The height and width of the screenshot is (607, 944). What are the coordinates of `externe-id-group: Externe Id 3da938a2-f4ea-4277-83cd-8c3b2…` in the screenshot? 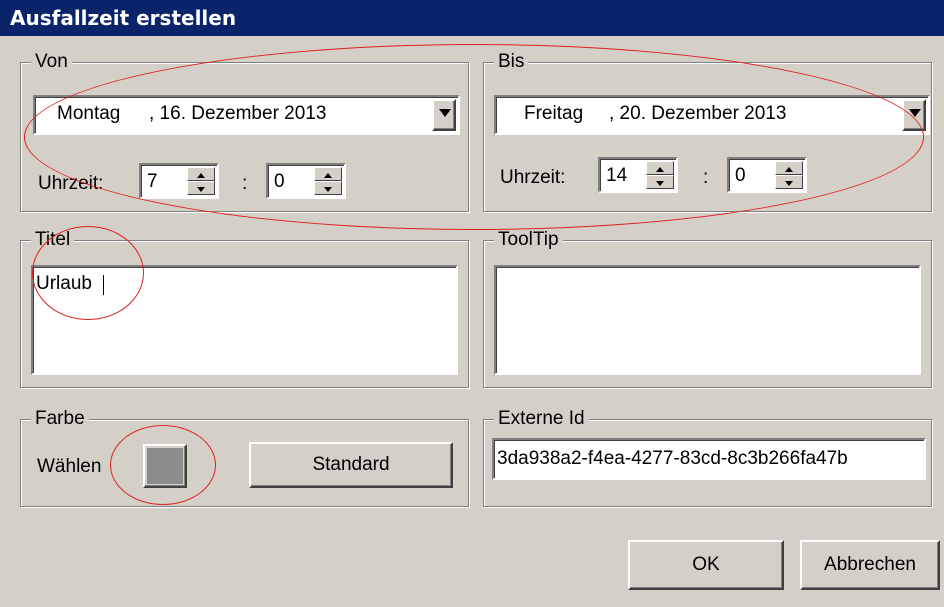 It's located at (707, 457).